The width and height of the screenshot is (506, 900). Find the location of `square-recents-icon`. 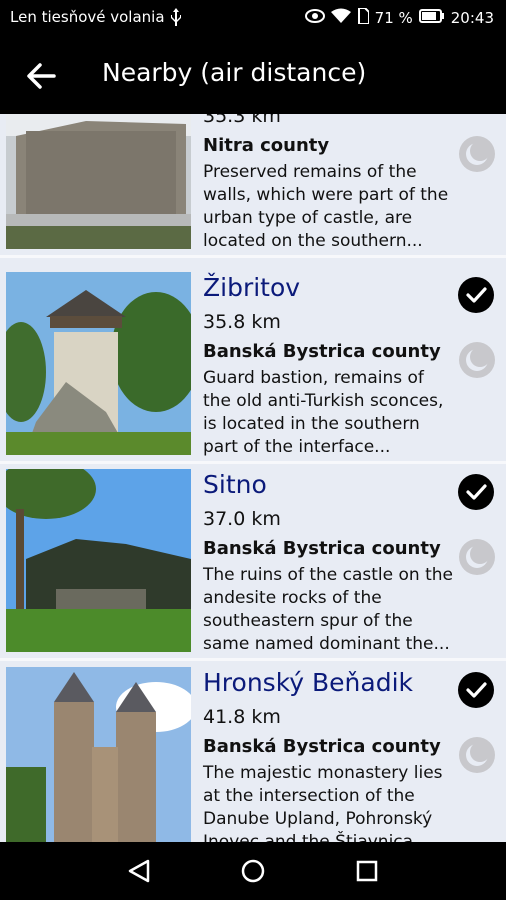

square-recents-icon is located at coordinates (367, 871).